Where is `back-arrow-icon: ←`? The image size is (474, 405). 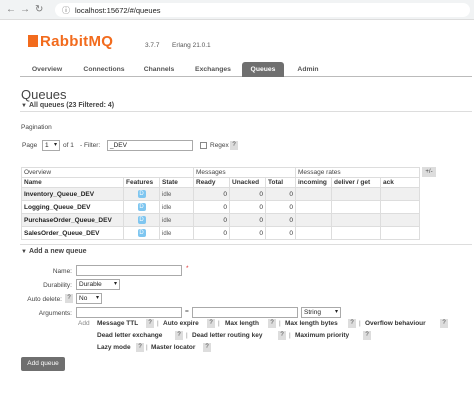 back-arrow-icon: ← is located at coordinates (11, 9).